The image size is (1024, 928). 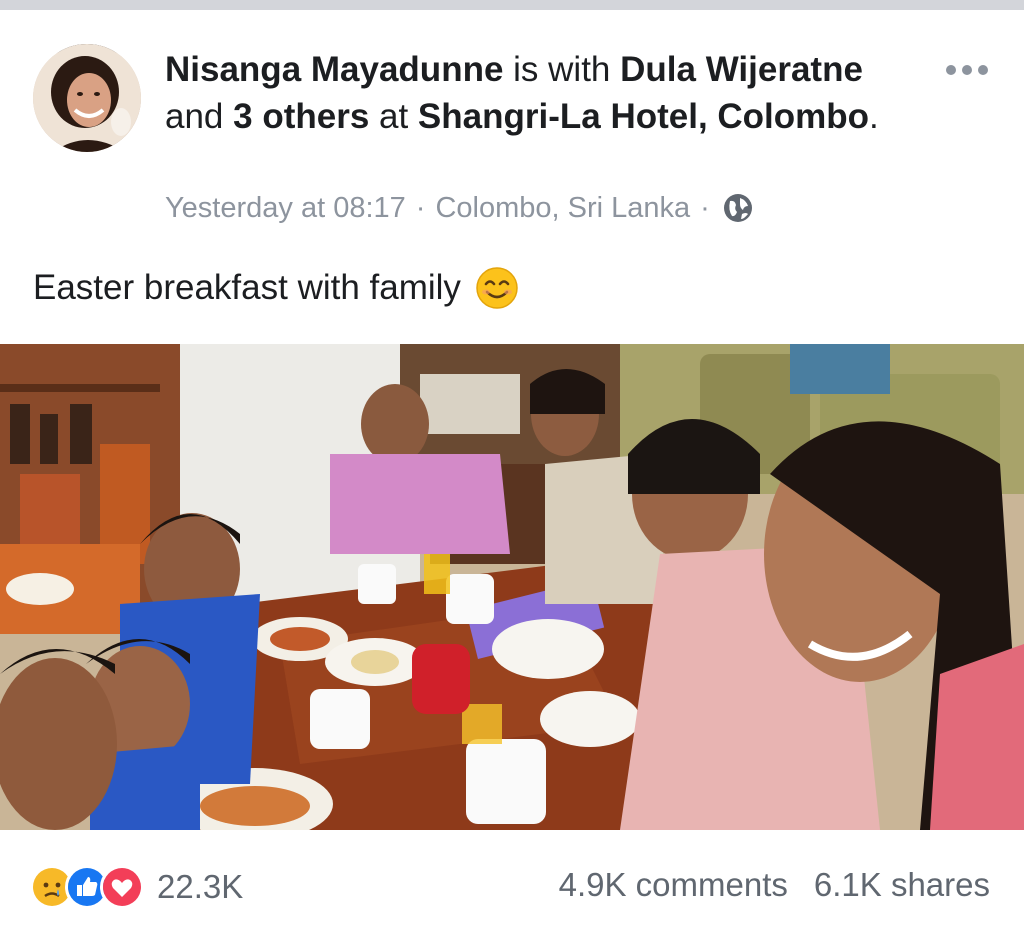 What do you see at coordinates (199, 116) in the screenshot?
I see `and-text: and` at bounding box center [199, 116].